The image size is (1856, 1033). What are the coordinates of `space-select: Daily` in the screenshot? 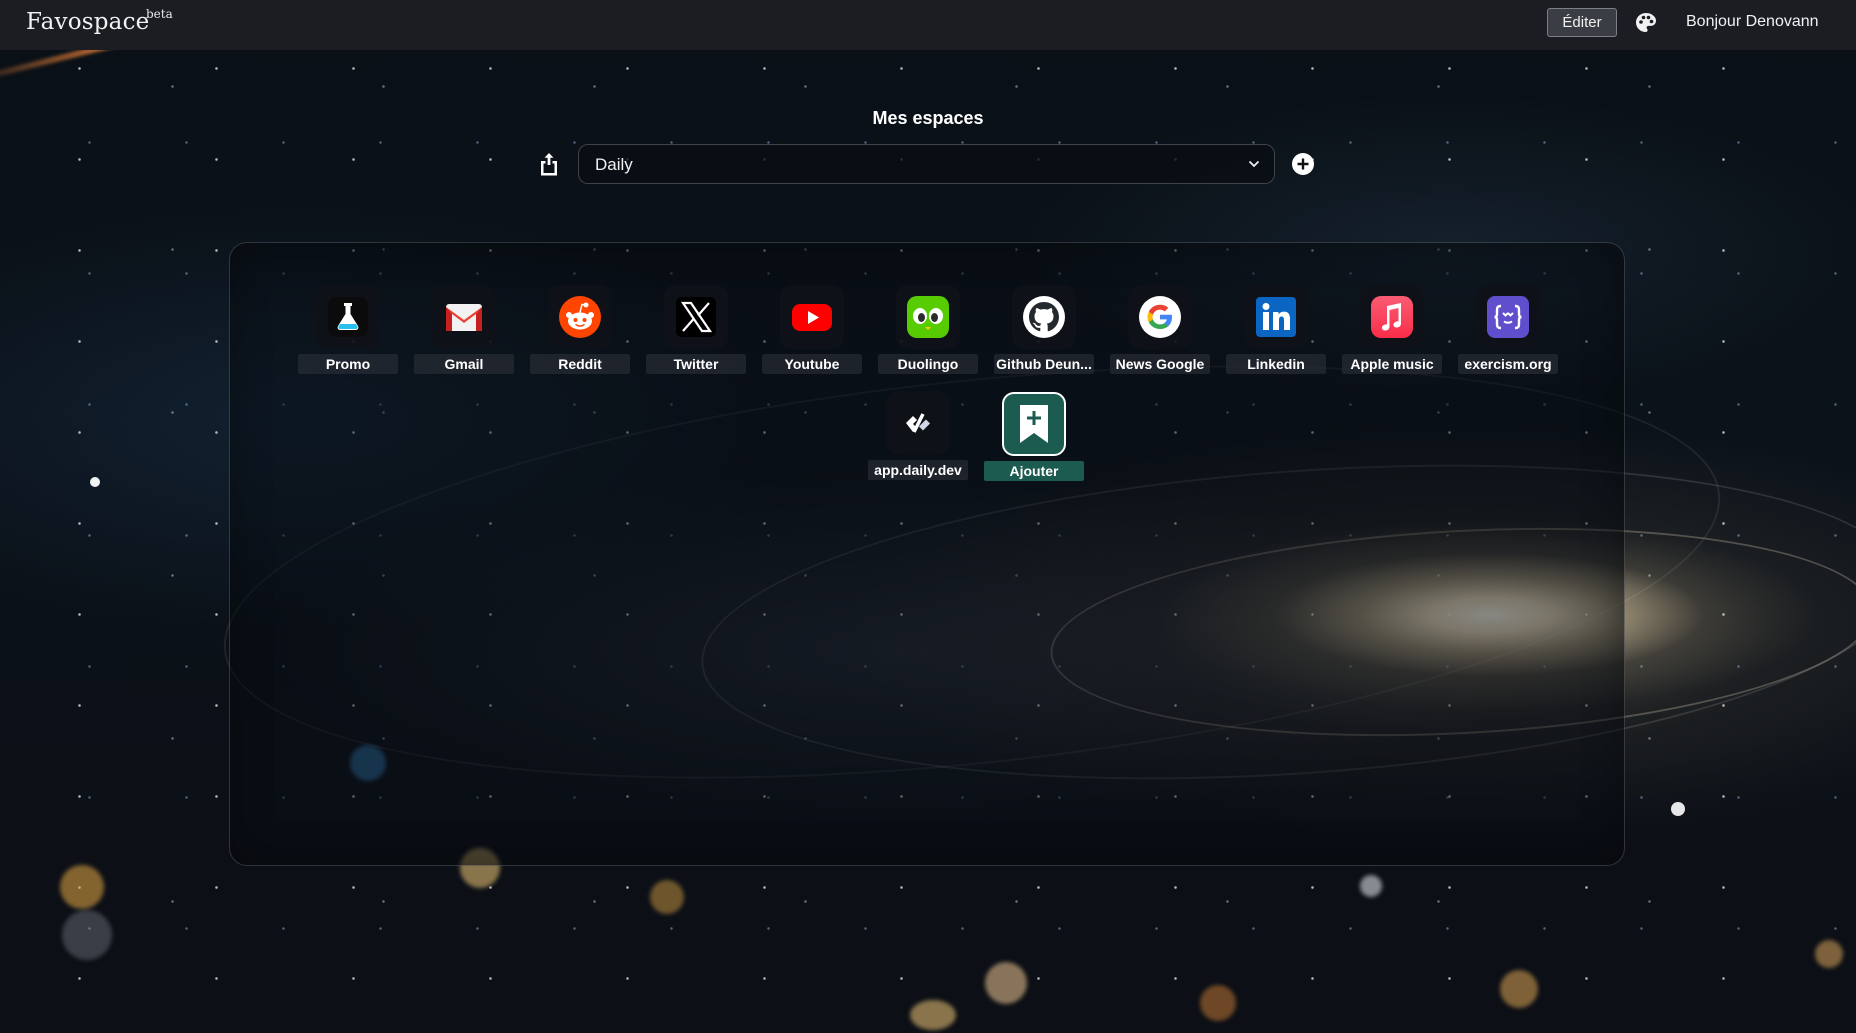 It's located at (926, 164).